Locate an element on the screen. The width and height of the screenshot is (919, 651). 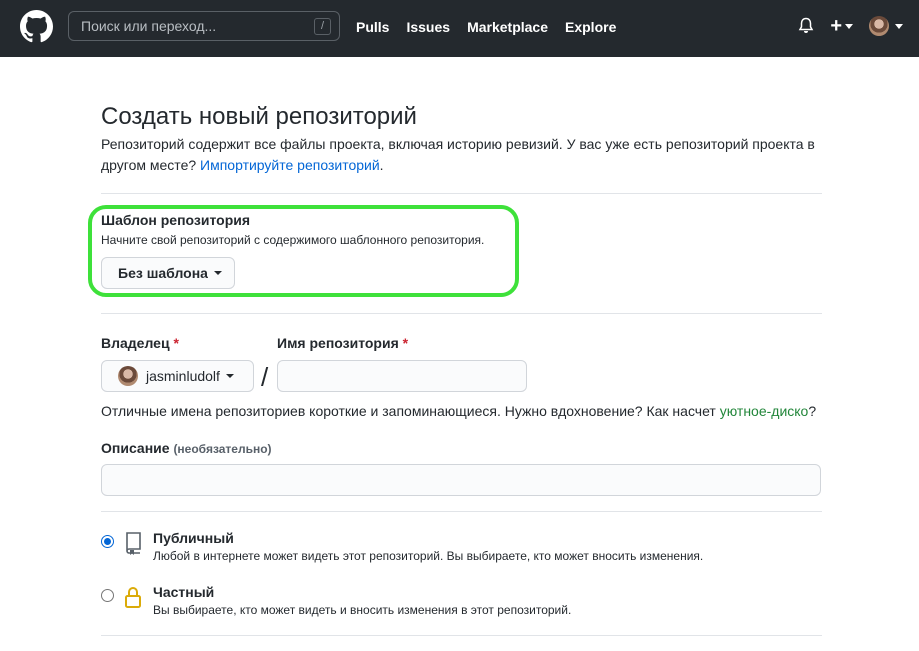
lock-icon is located at coordinates (133, 597).